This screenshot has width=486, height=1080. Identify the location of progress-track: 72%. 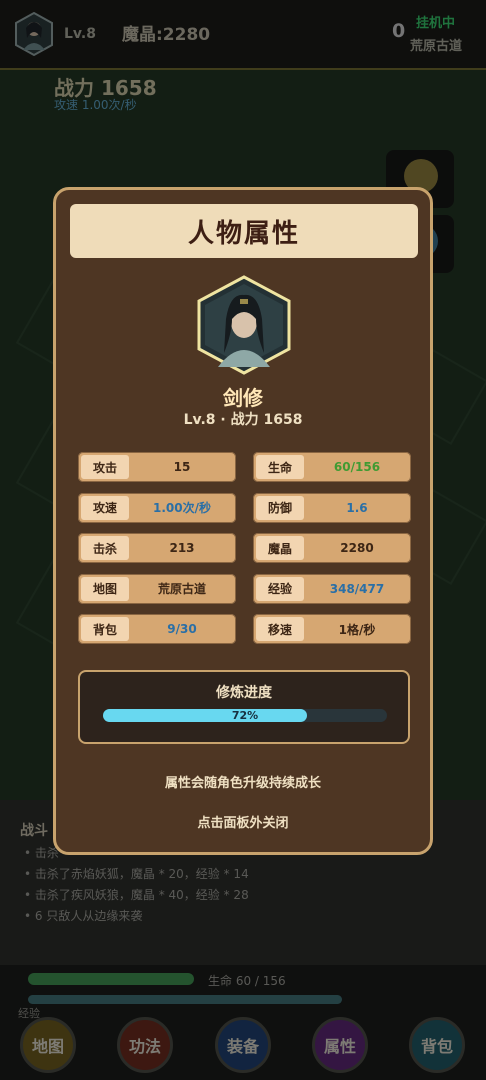
(245, 715).